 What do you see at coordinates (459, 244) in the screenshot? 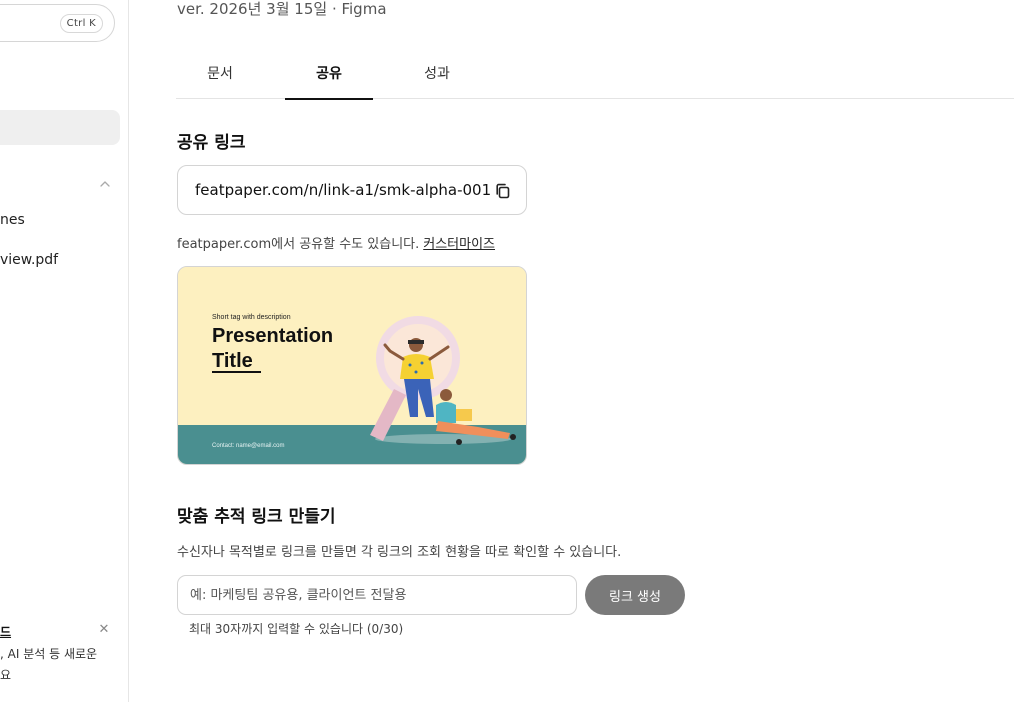
I see `customize-link: 커스터마이즈` at bounding box center [459, 244].